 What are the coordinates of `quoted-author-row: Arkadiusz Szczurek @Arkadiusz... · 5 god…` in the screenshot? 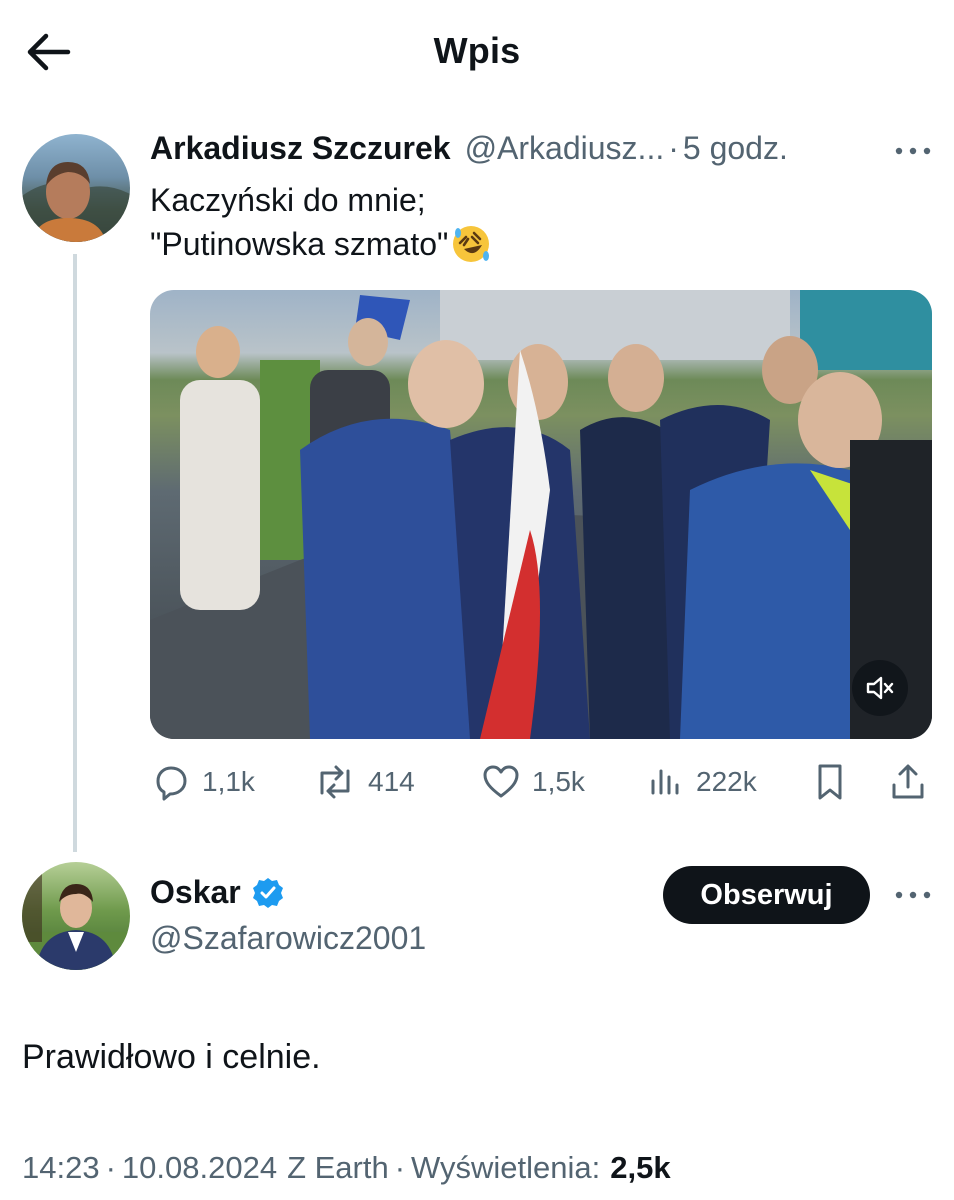 It's located at (469, 148).